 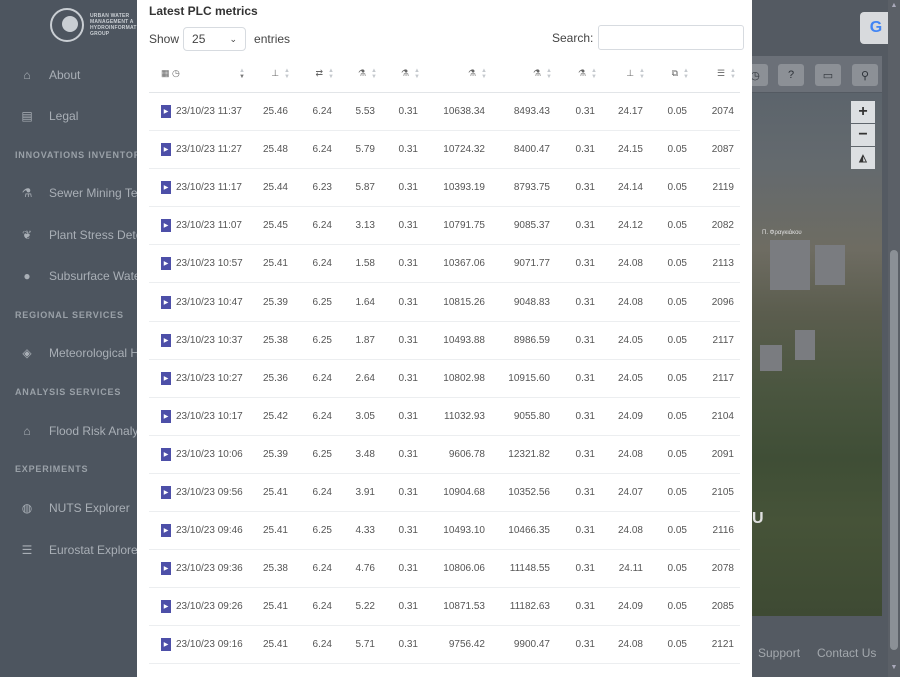 I want to click on table-cell: 24.09, so click(x=630, y=416).